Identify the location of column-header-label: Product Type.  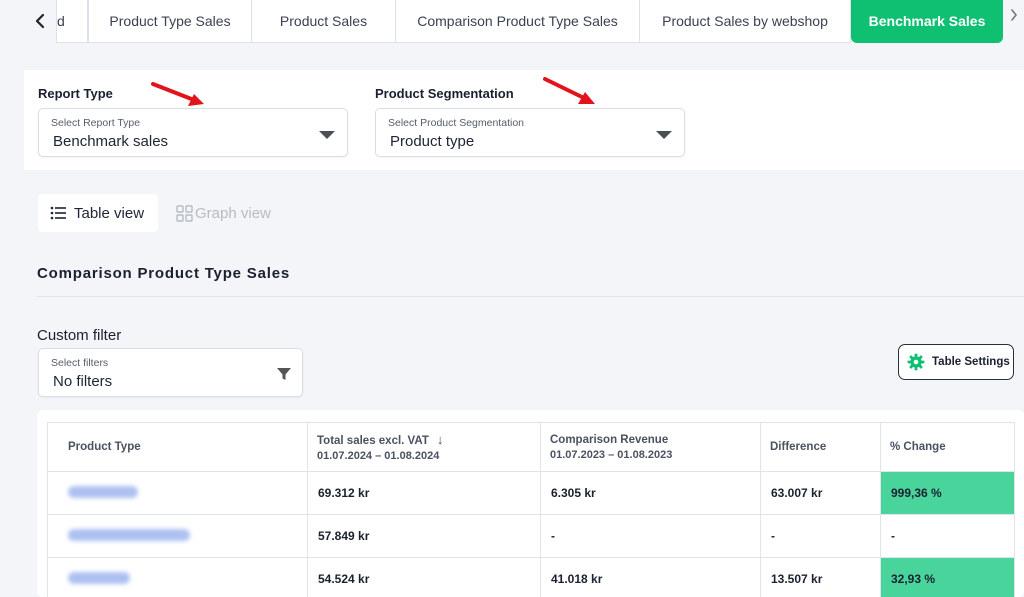
(104, 447).